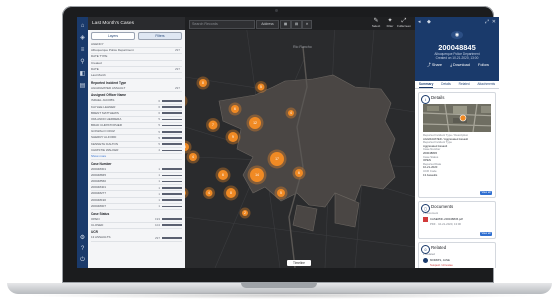  I want to click on follow-button: Follow, so click(483, 65).